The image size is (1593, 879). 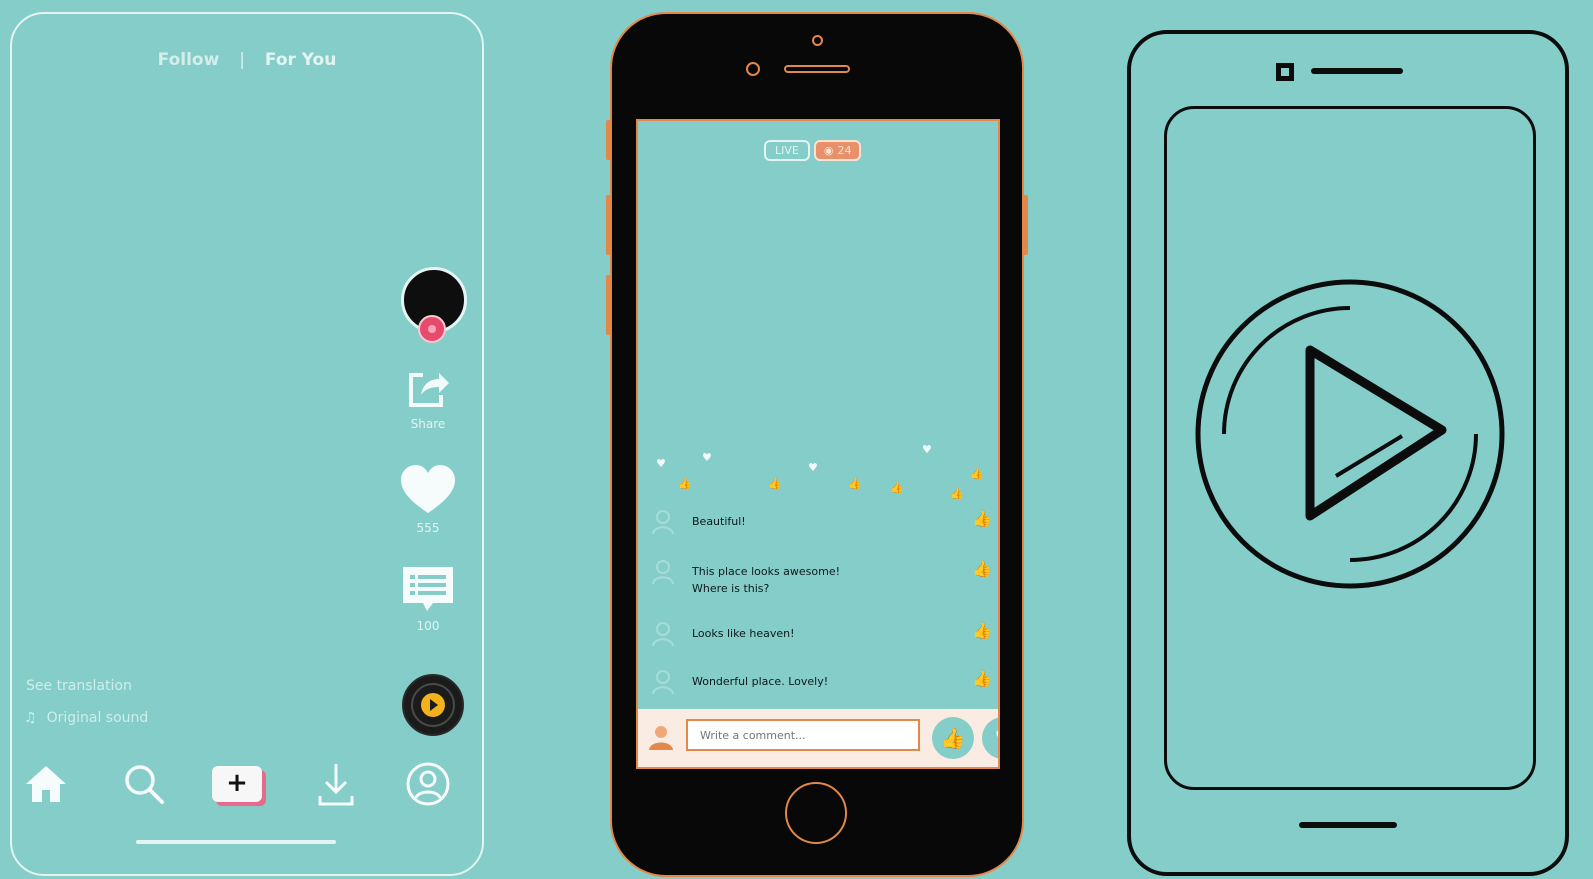 I want to click on heart-icon, so click(x=428, y=489).